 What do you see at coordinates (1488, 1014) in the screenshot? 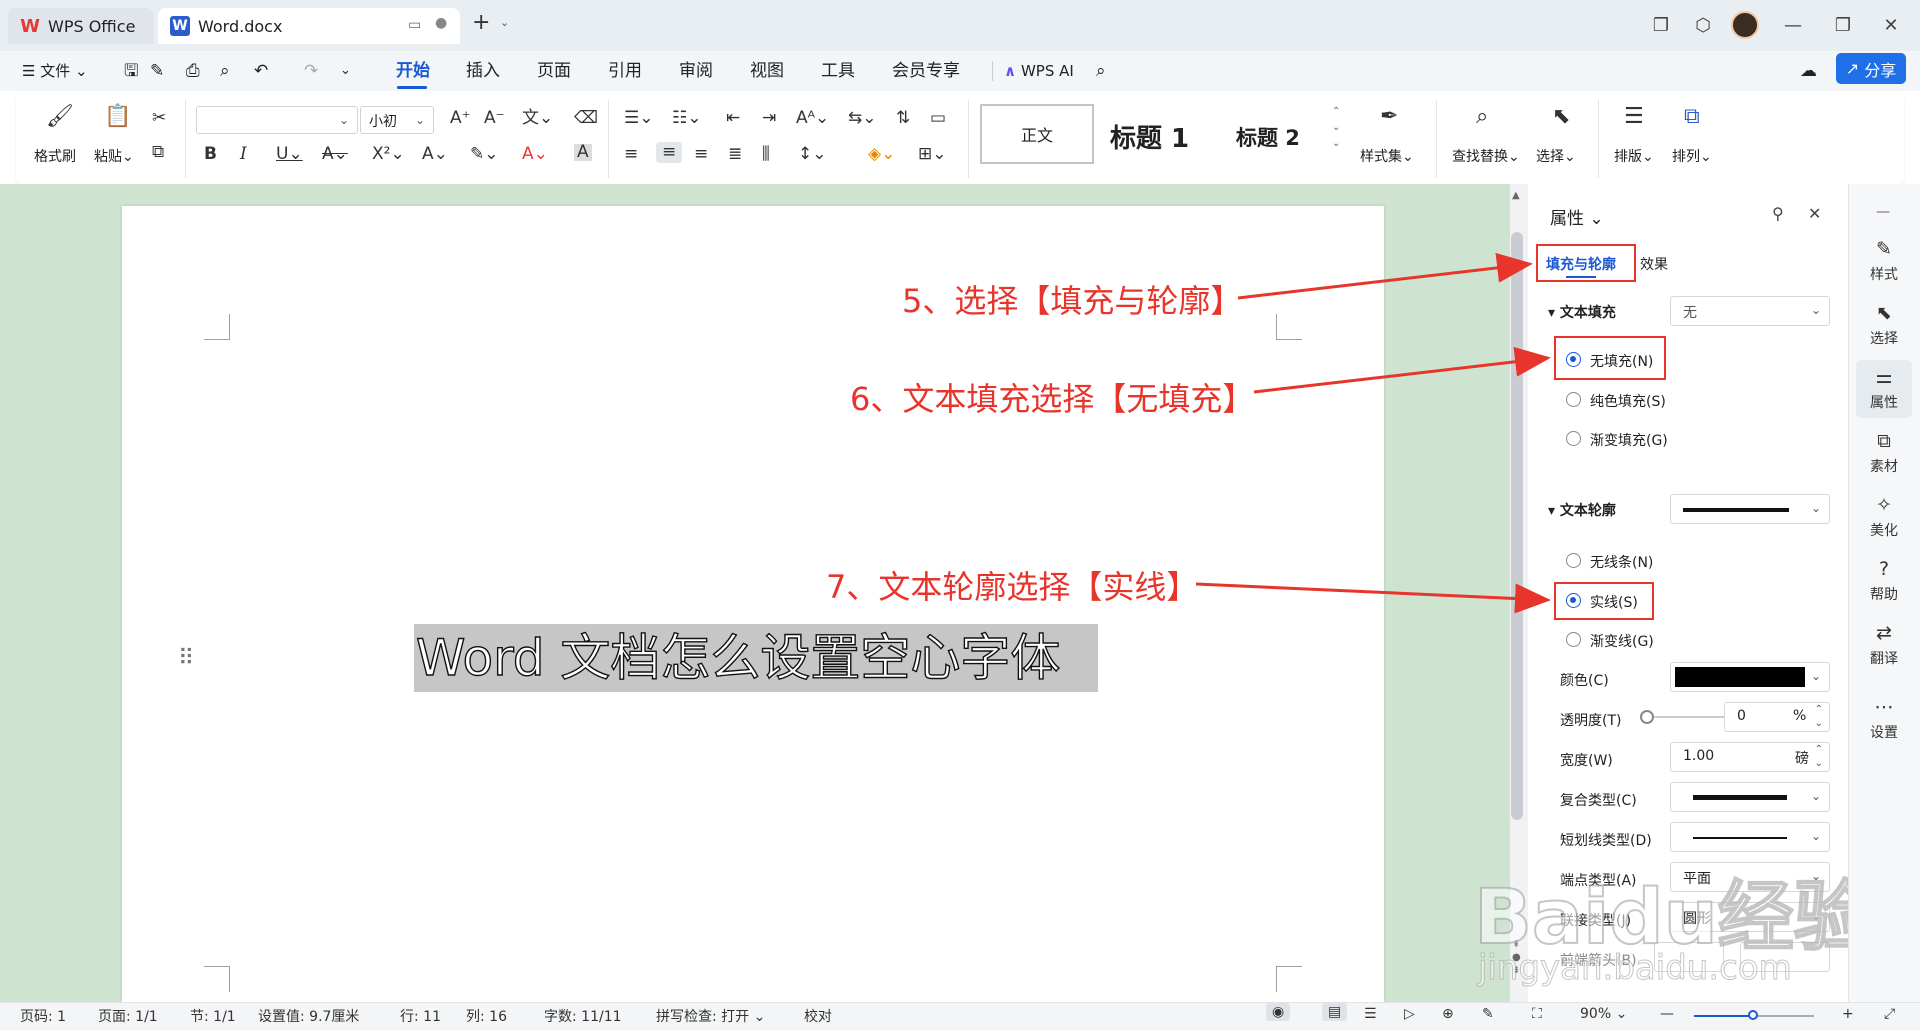
I see `write-mode-icon: ✎` at bounding box center [1488, 1014].